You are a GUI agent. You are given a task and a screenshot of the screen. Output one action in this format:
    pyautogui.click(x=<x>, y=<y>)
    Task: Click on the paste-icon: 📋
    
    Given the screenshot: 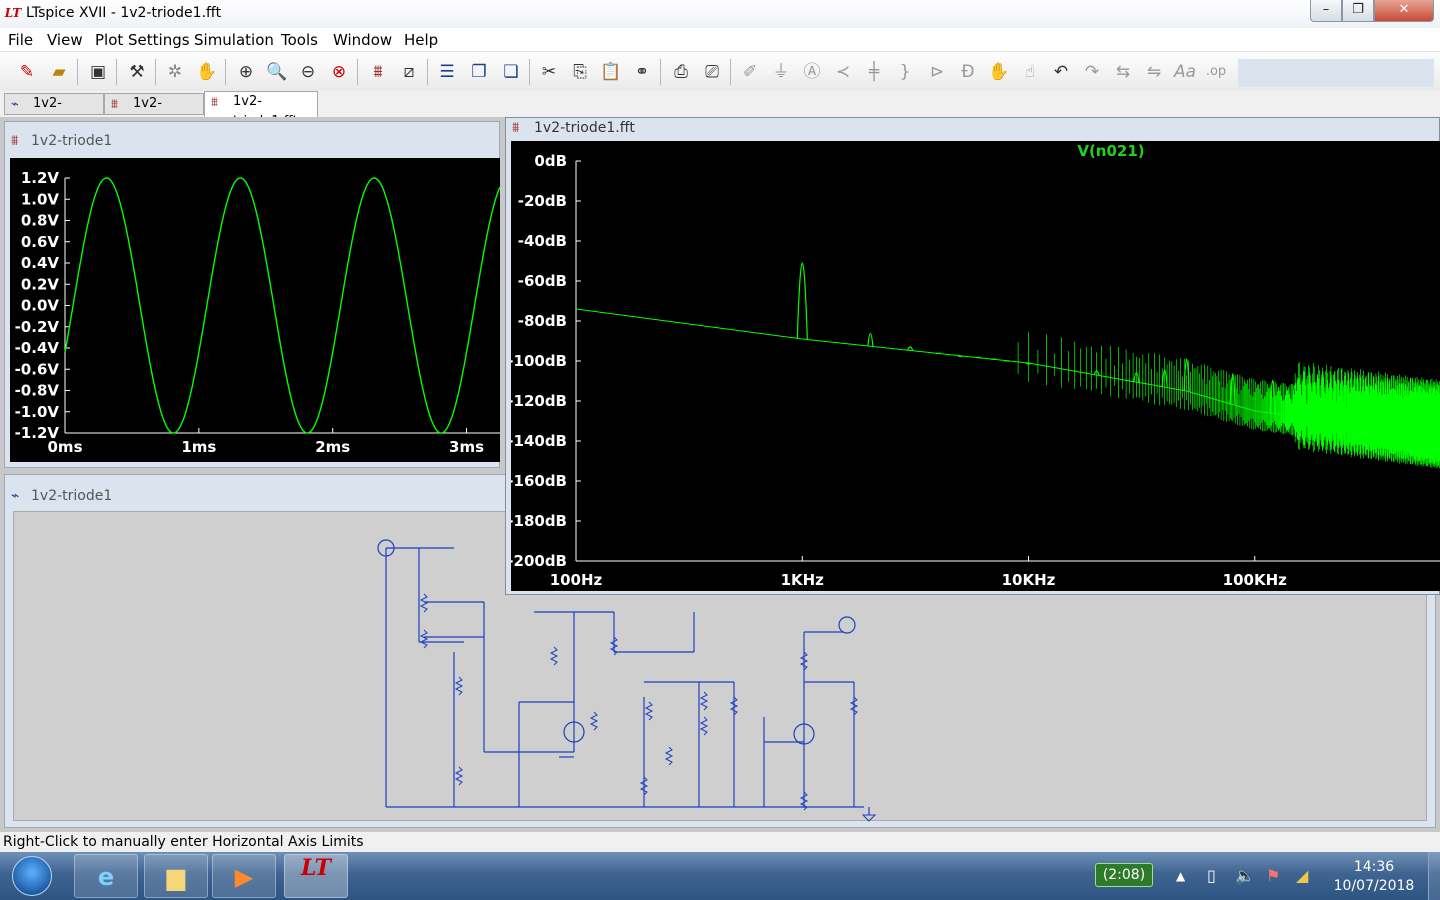 What is the action you would take?
    pyautogui.click(x=611, y=72)
    